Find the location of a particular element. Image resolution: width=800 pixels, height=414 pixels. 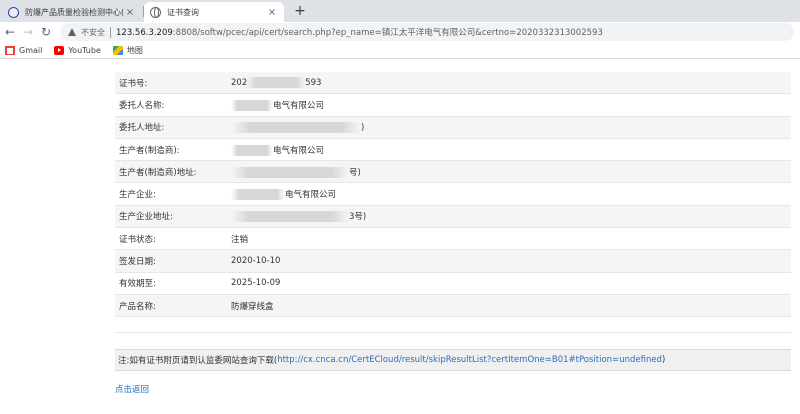

row-value: 3号) is located at coordinates (299, 216).